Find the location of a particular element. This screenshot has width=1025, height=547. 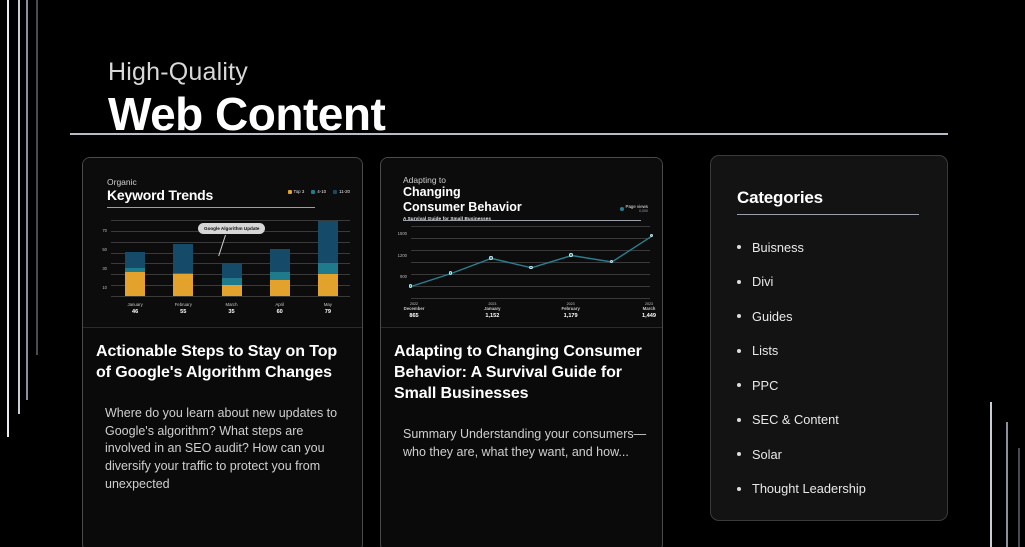

chart2-x-value: 1,152 is located at coordinates (492, 316).